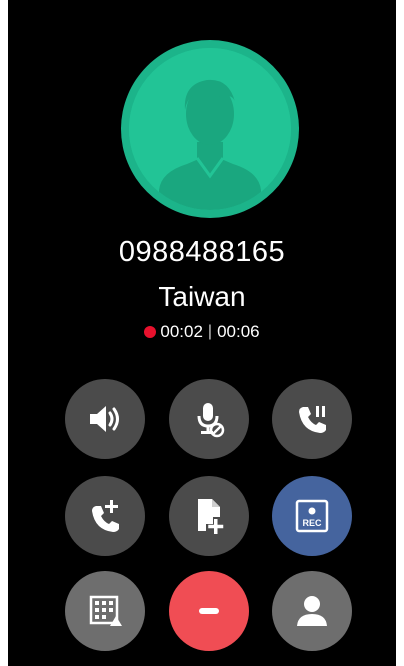 This screenshot has height=666, width=404. I want to click on mic-off-icon, so click(211, 420).